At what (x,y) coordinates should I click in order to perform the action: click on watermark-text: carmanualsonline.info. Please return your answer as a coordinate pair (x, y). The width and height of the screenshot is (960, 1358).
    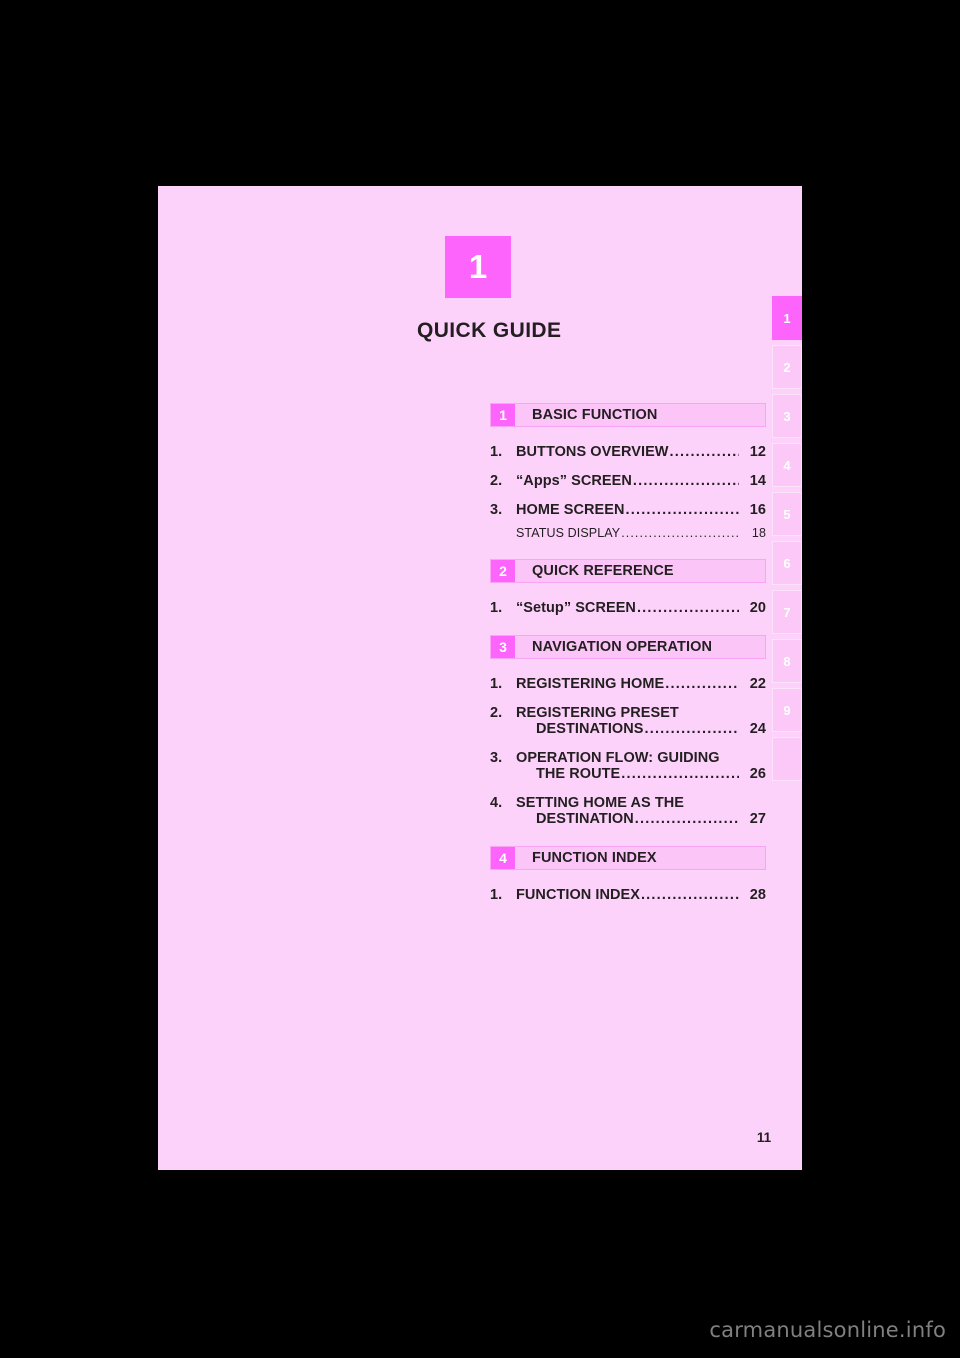
    Looking at the image, I should click on (827, 1330).